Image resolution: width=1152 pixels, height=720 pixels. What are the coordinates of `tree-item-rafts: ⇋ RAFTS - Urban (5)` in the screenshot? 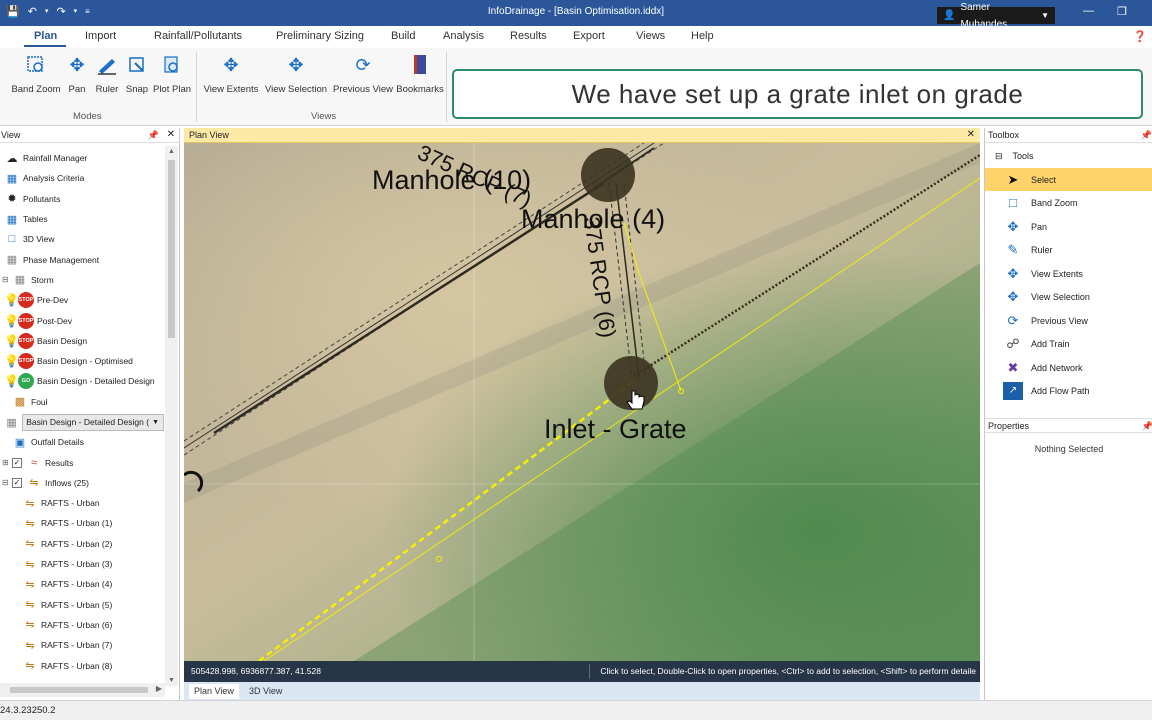 It's located at (82, 605).